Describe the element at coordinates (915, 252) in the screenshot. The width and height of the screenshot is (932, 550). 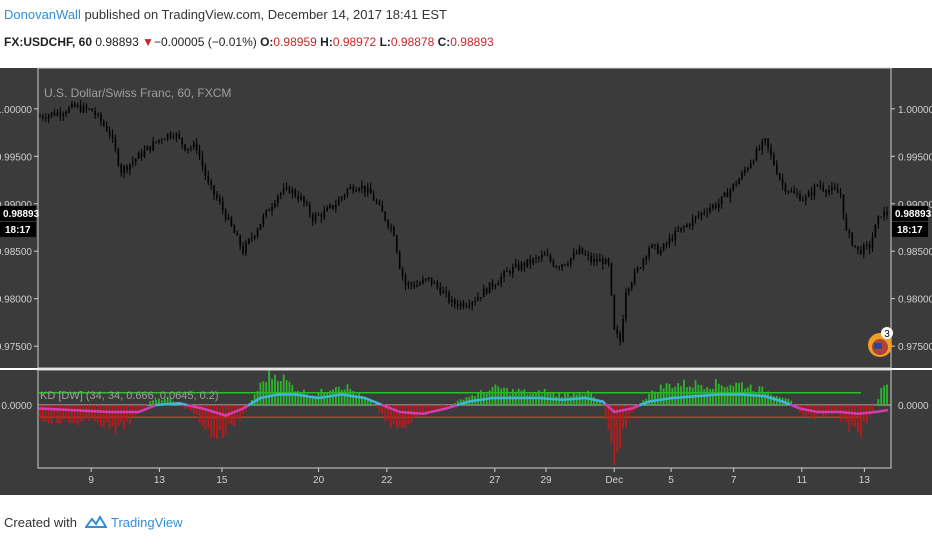
I see `y-tick-label: 0.98500` at that location.